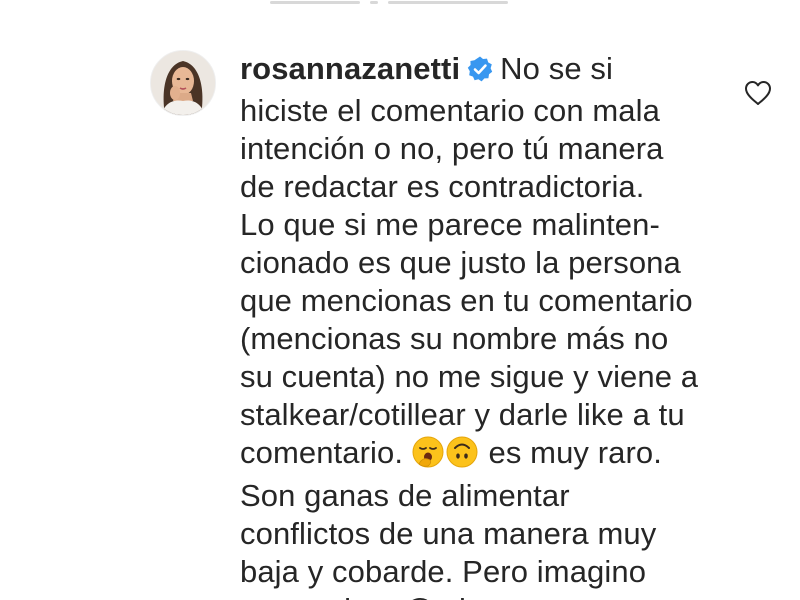 The image size is (800, 600). Describe the element at coordinates (460, 262) in the screenshot. I see `comment-text-line: cionado es que justo la persona` at that location.